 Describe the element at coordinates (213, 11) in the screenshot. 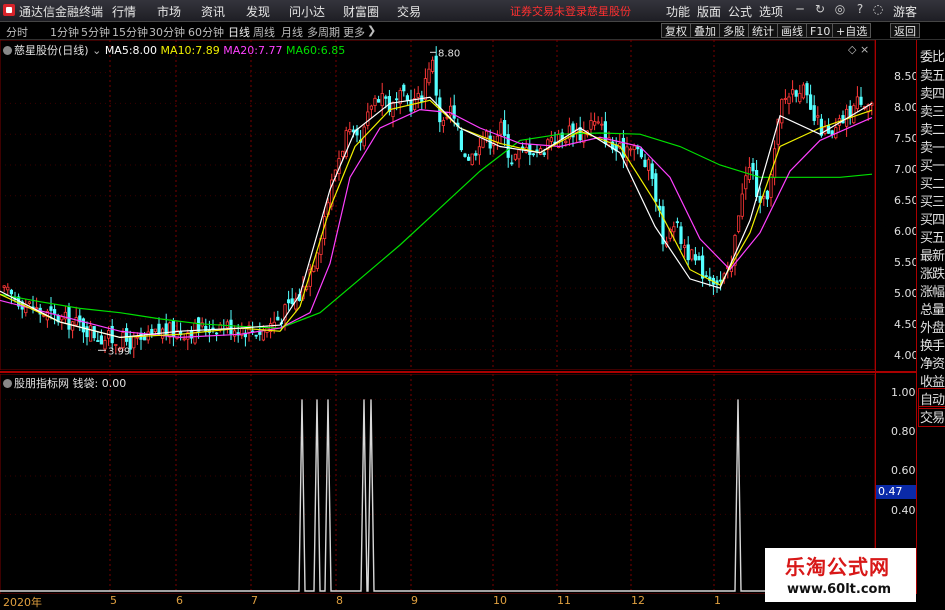

I see `menu-news: 资讯` at that location.